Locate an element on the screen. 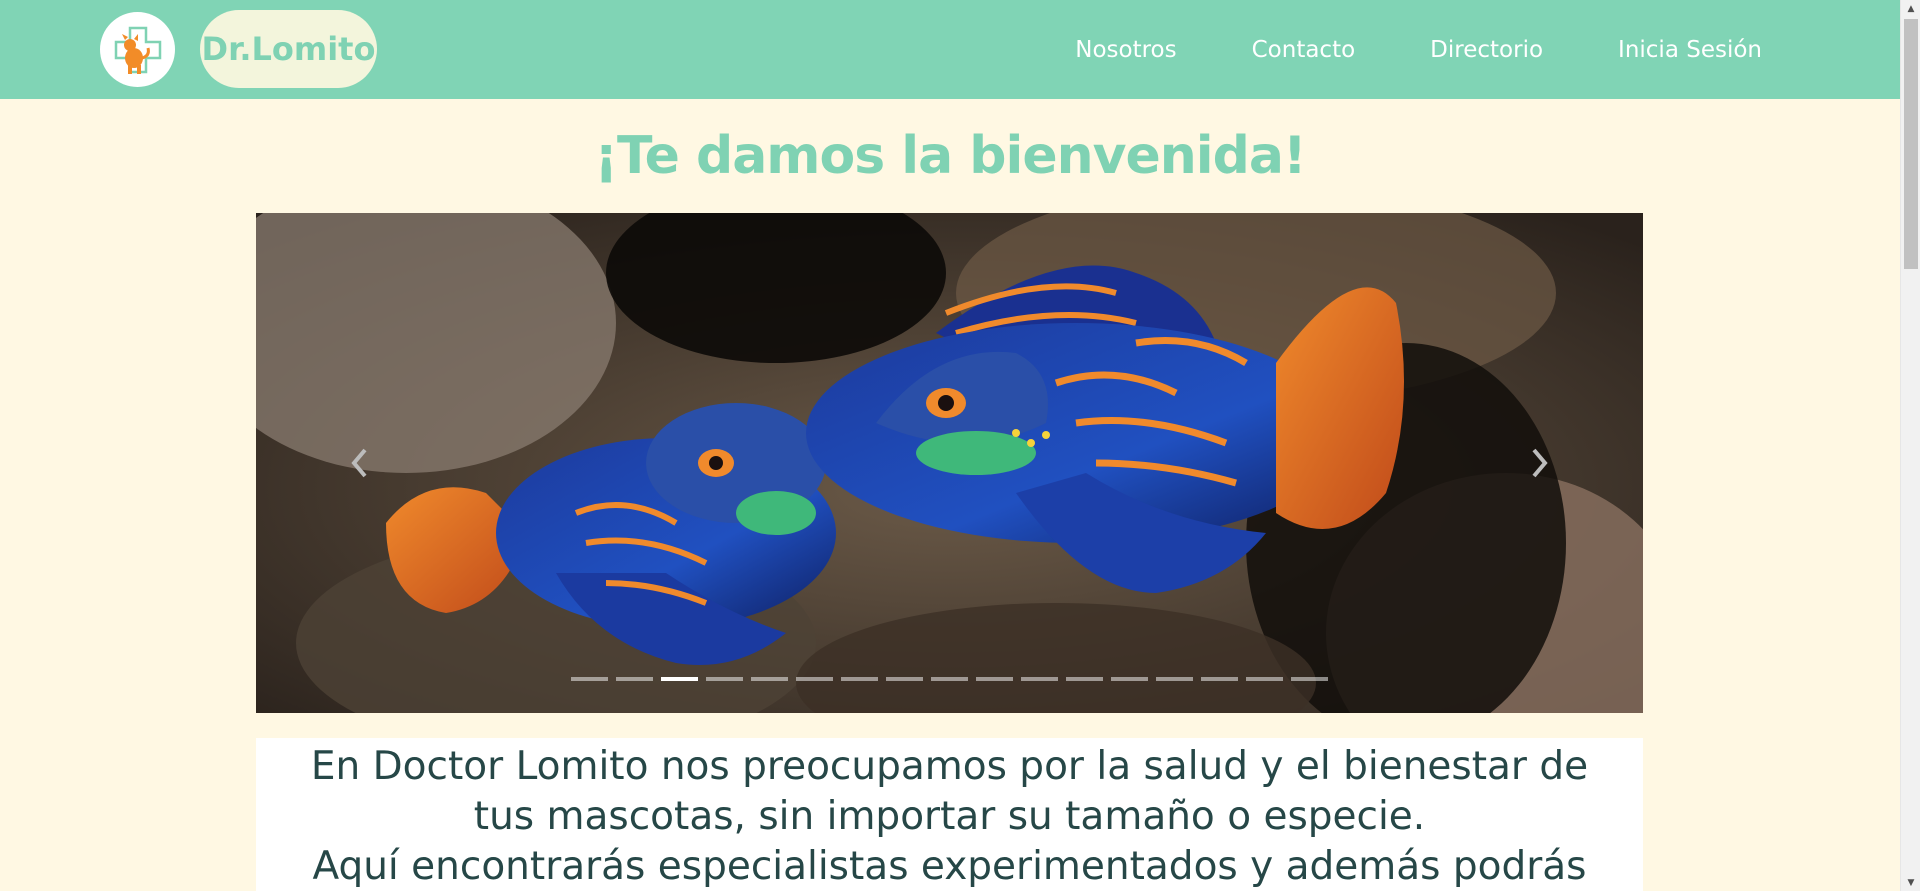 The width and height of the screenshot is (1920, 891). nav-item-login: Inicia Sesión is located at coordinates (1690, 50).